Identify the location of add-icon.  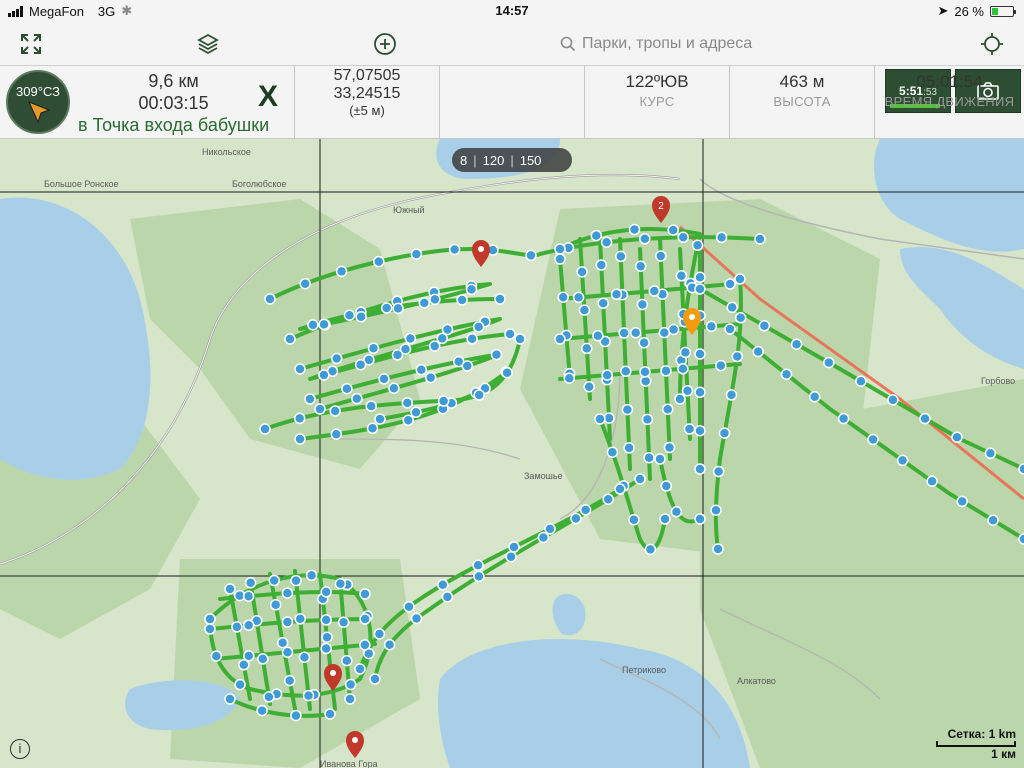
(385, 44).